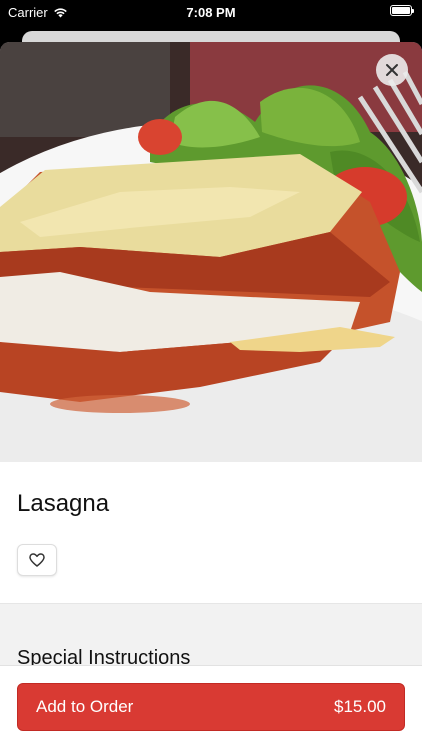 The width and height of the screenshot is (422, 750). I want to click on add-to-order-button: Add to Order $15.00, so click(211, 707).